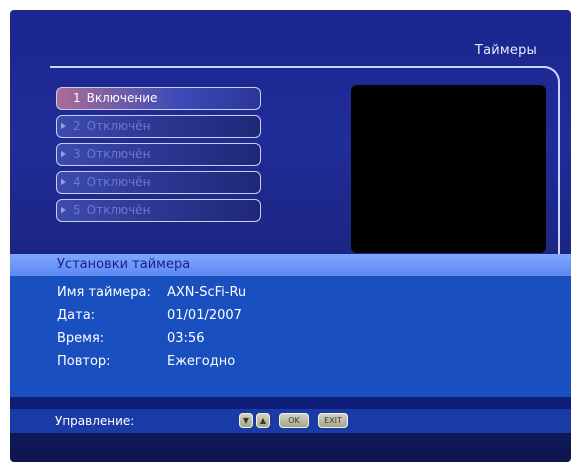 This screenshot has width=577, height=464. What do you see at coordinates (201, 361) in the screenshot?
I see `repeat-value: Ежегодно` at bounding box center [201, 361].